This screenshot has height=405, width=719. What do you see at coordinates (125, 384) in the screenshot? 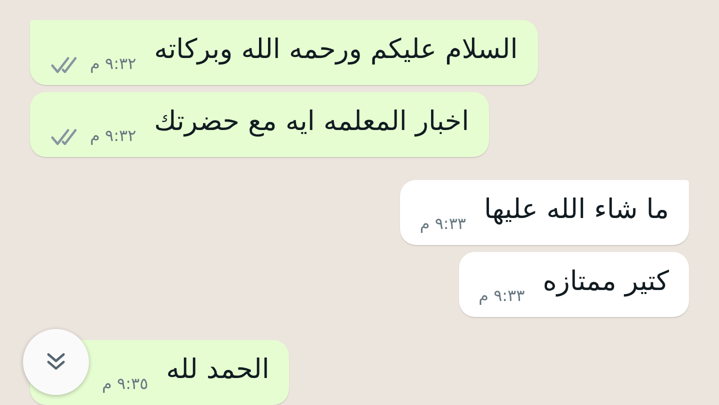
I see `message-time: ٩:٣٥ م` at bounding box center [125, 384].